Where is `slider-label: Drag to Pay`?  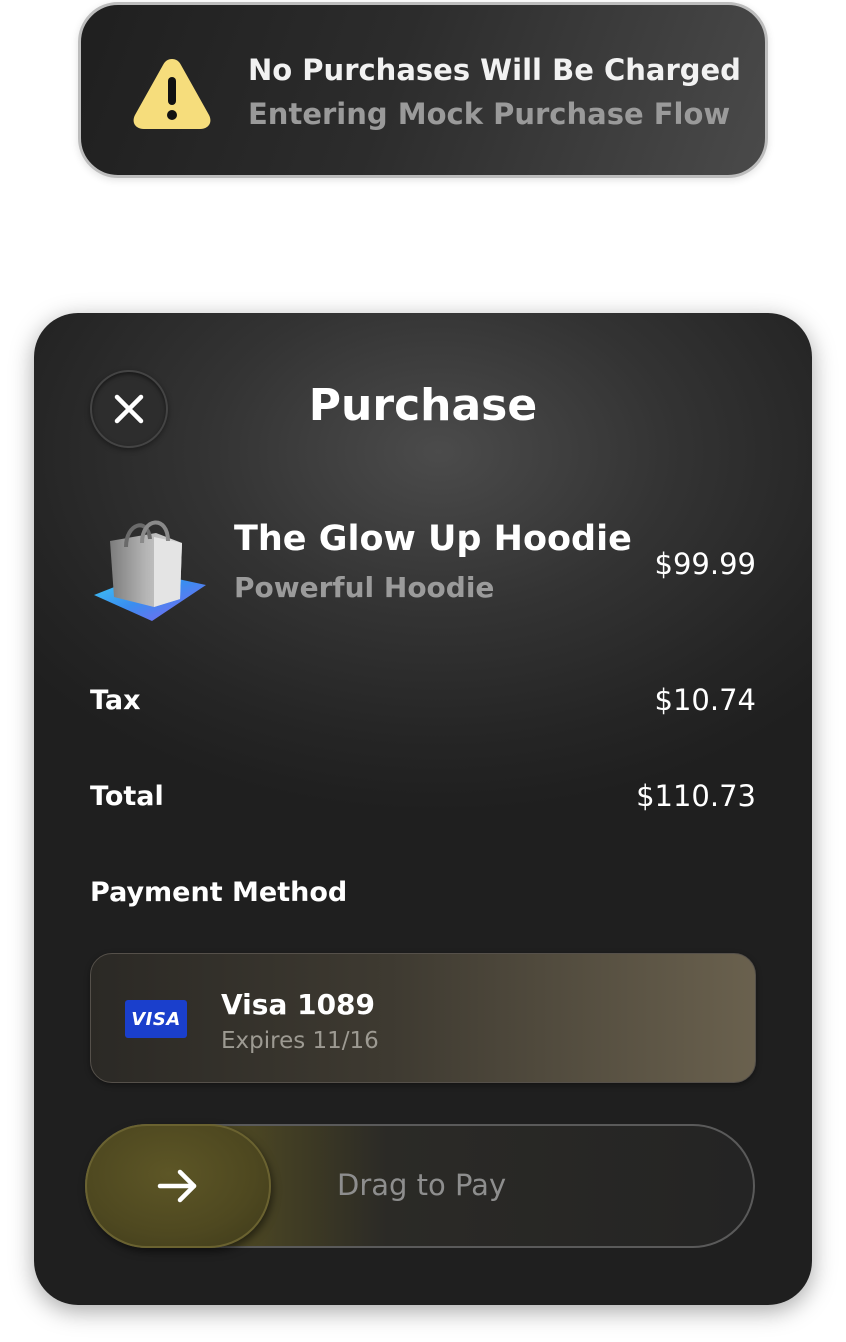
slider-label: Drag to Pay is located at coordinates (422, 1185).